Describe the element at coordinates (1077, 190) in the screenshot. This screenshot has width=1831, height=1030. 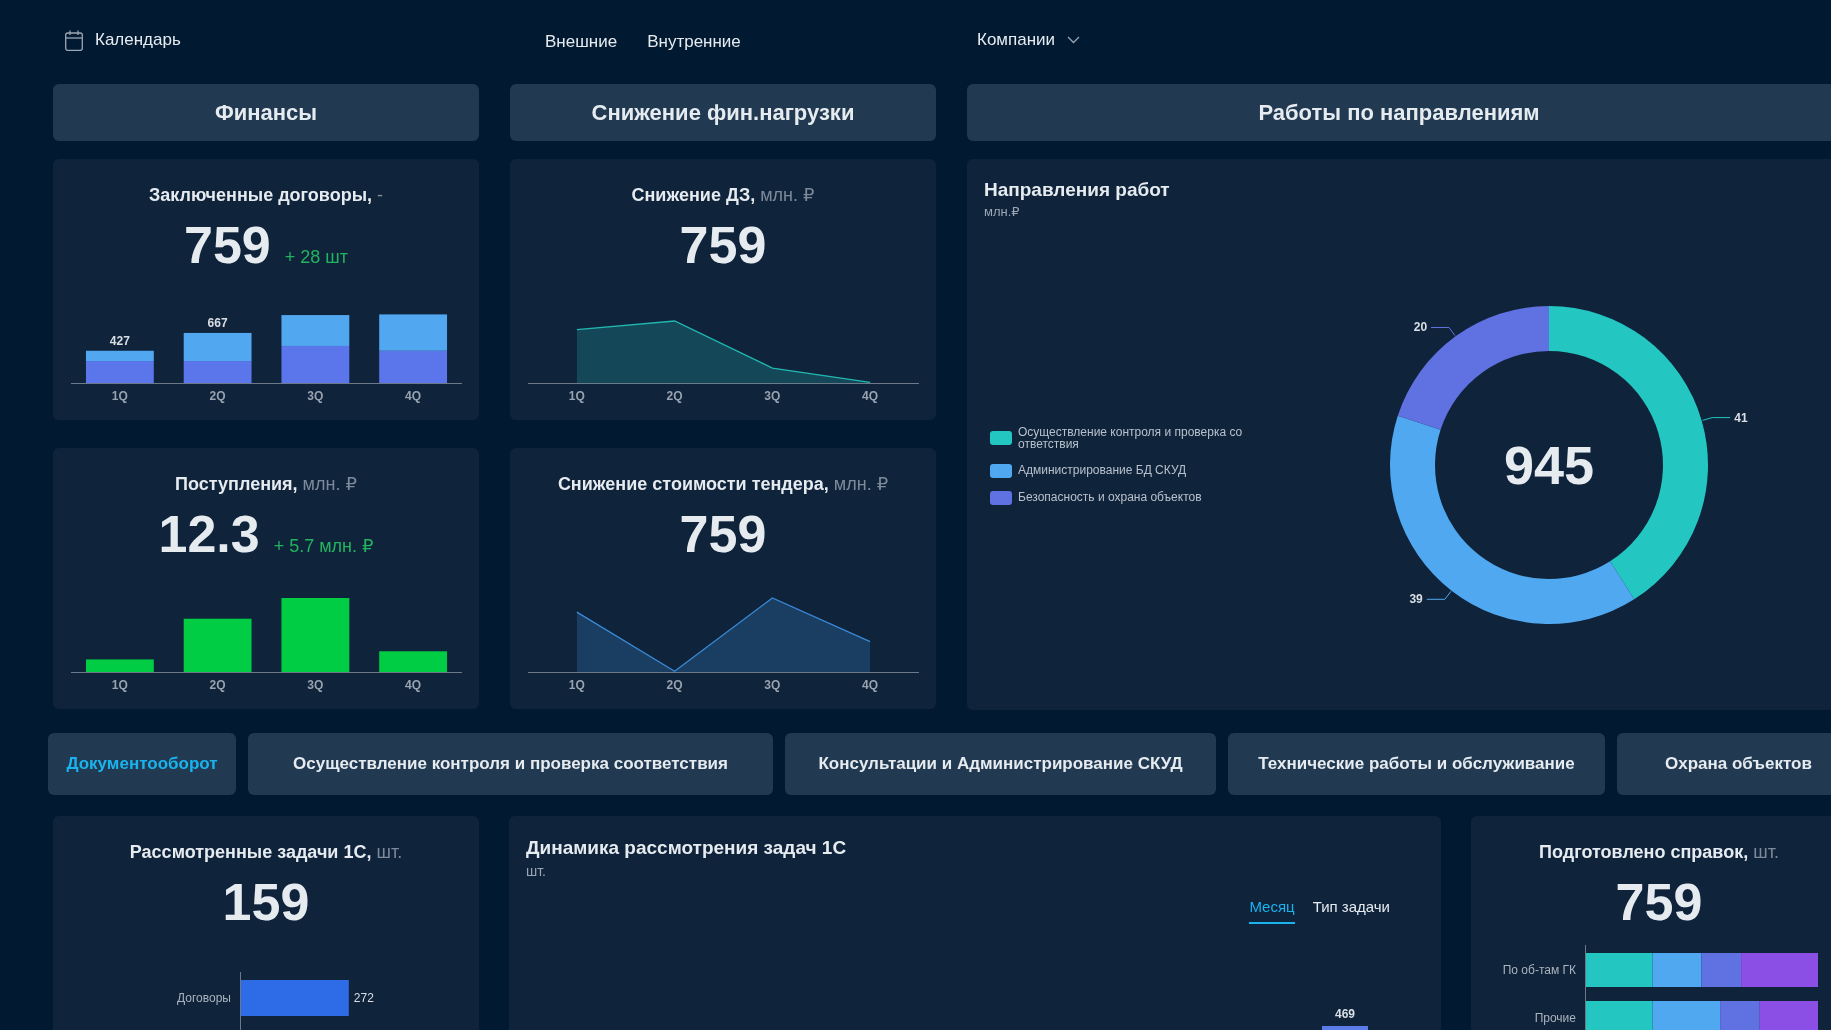
I see `card-title: Направления работ` at that location.